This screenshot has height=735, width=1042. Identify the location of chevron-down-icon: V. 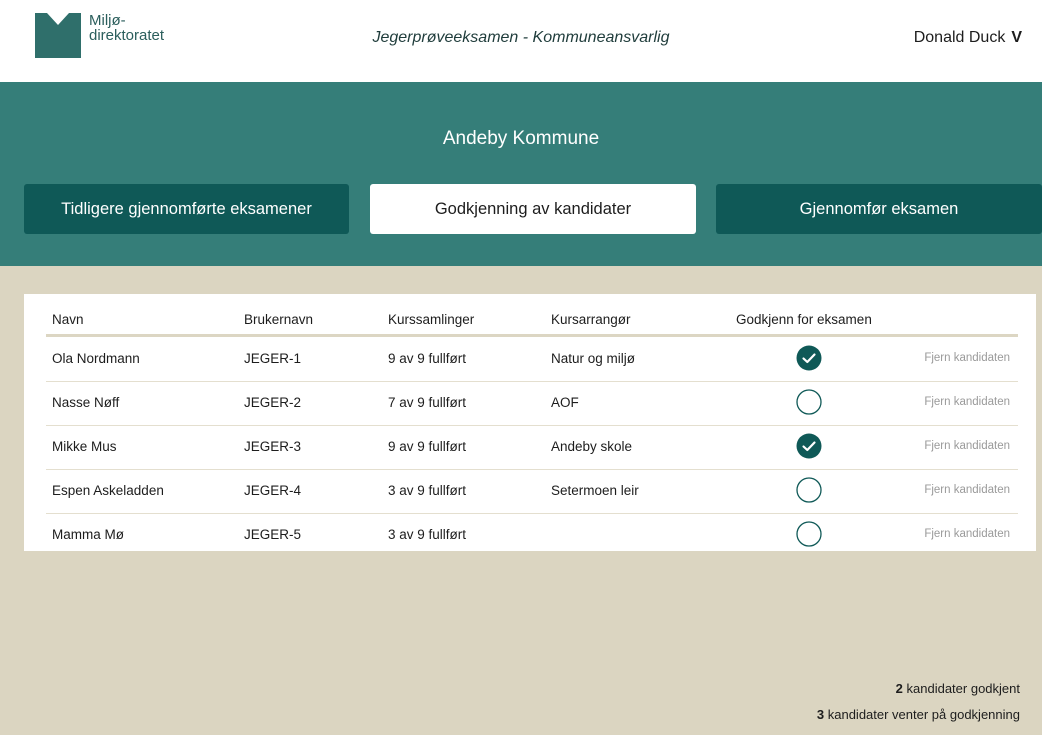
(1016, 37).